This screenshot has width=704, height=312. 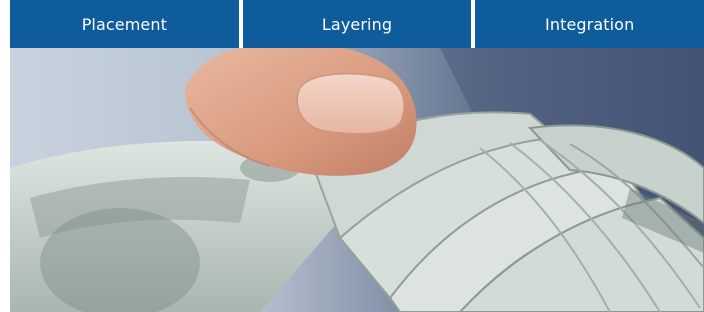 I want to click on tab-layering-label: Layering, so click(x=357, y=24).